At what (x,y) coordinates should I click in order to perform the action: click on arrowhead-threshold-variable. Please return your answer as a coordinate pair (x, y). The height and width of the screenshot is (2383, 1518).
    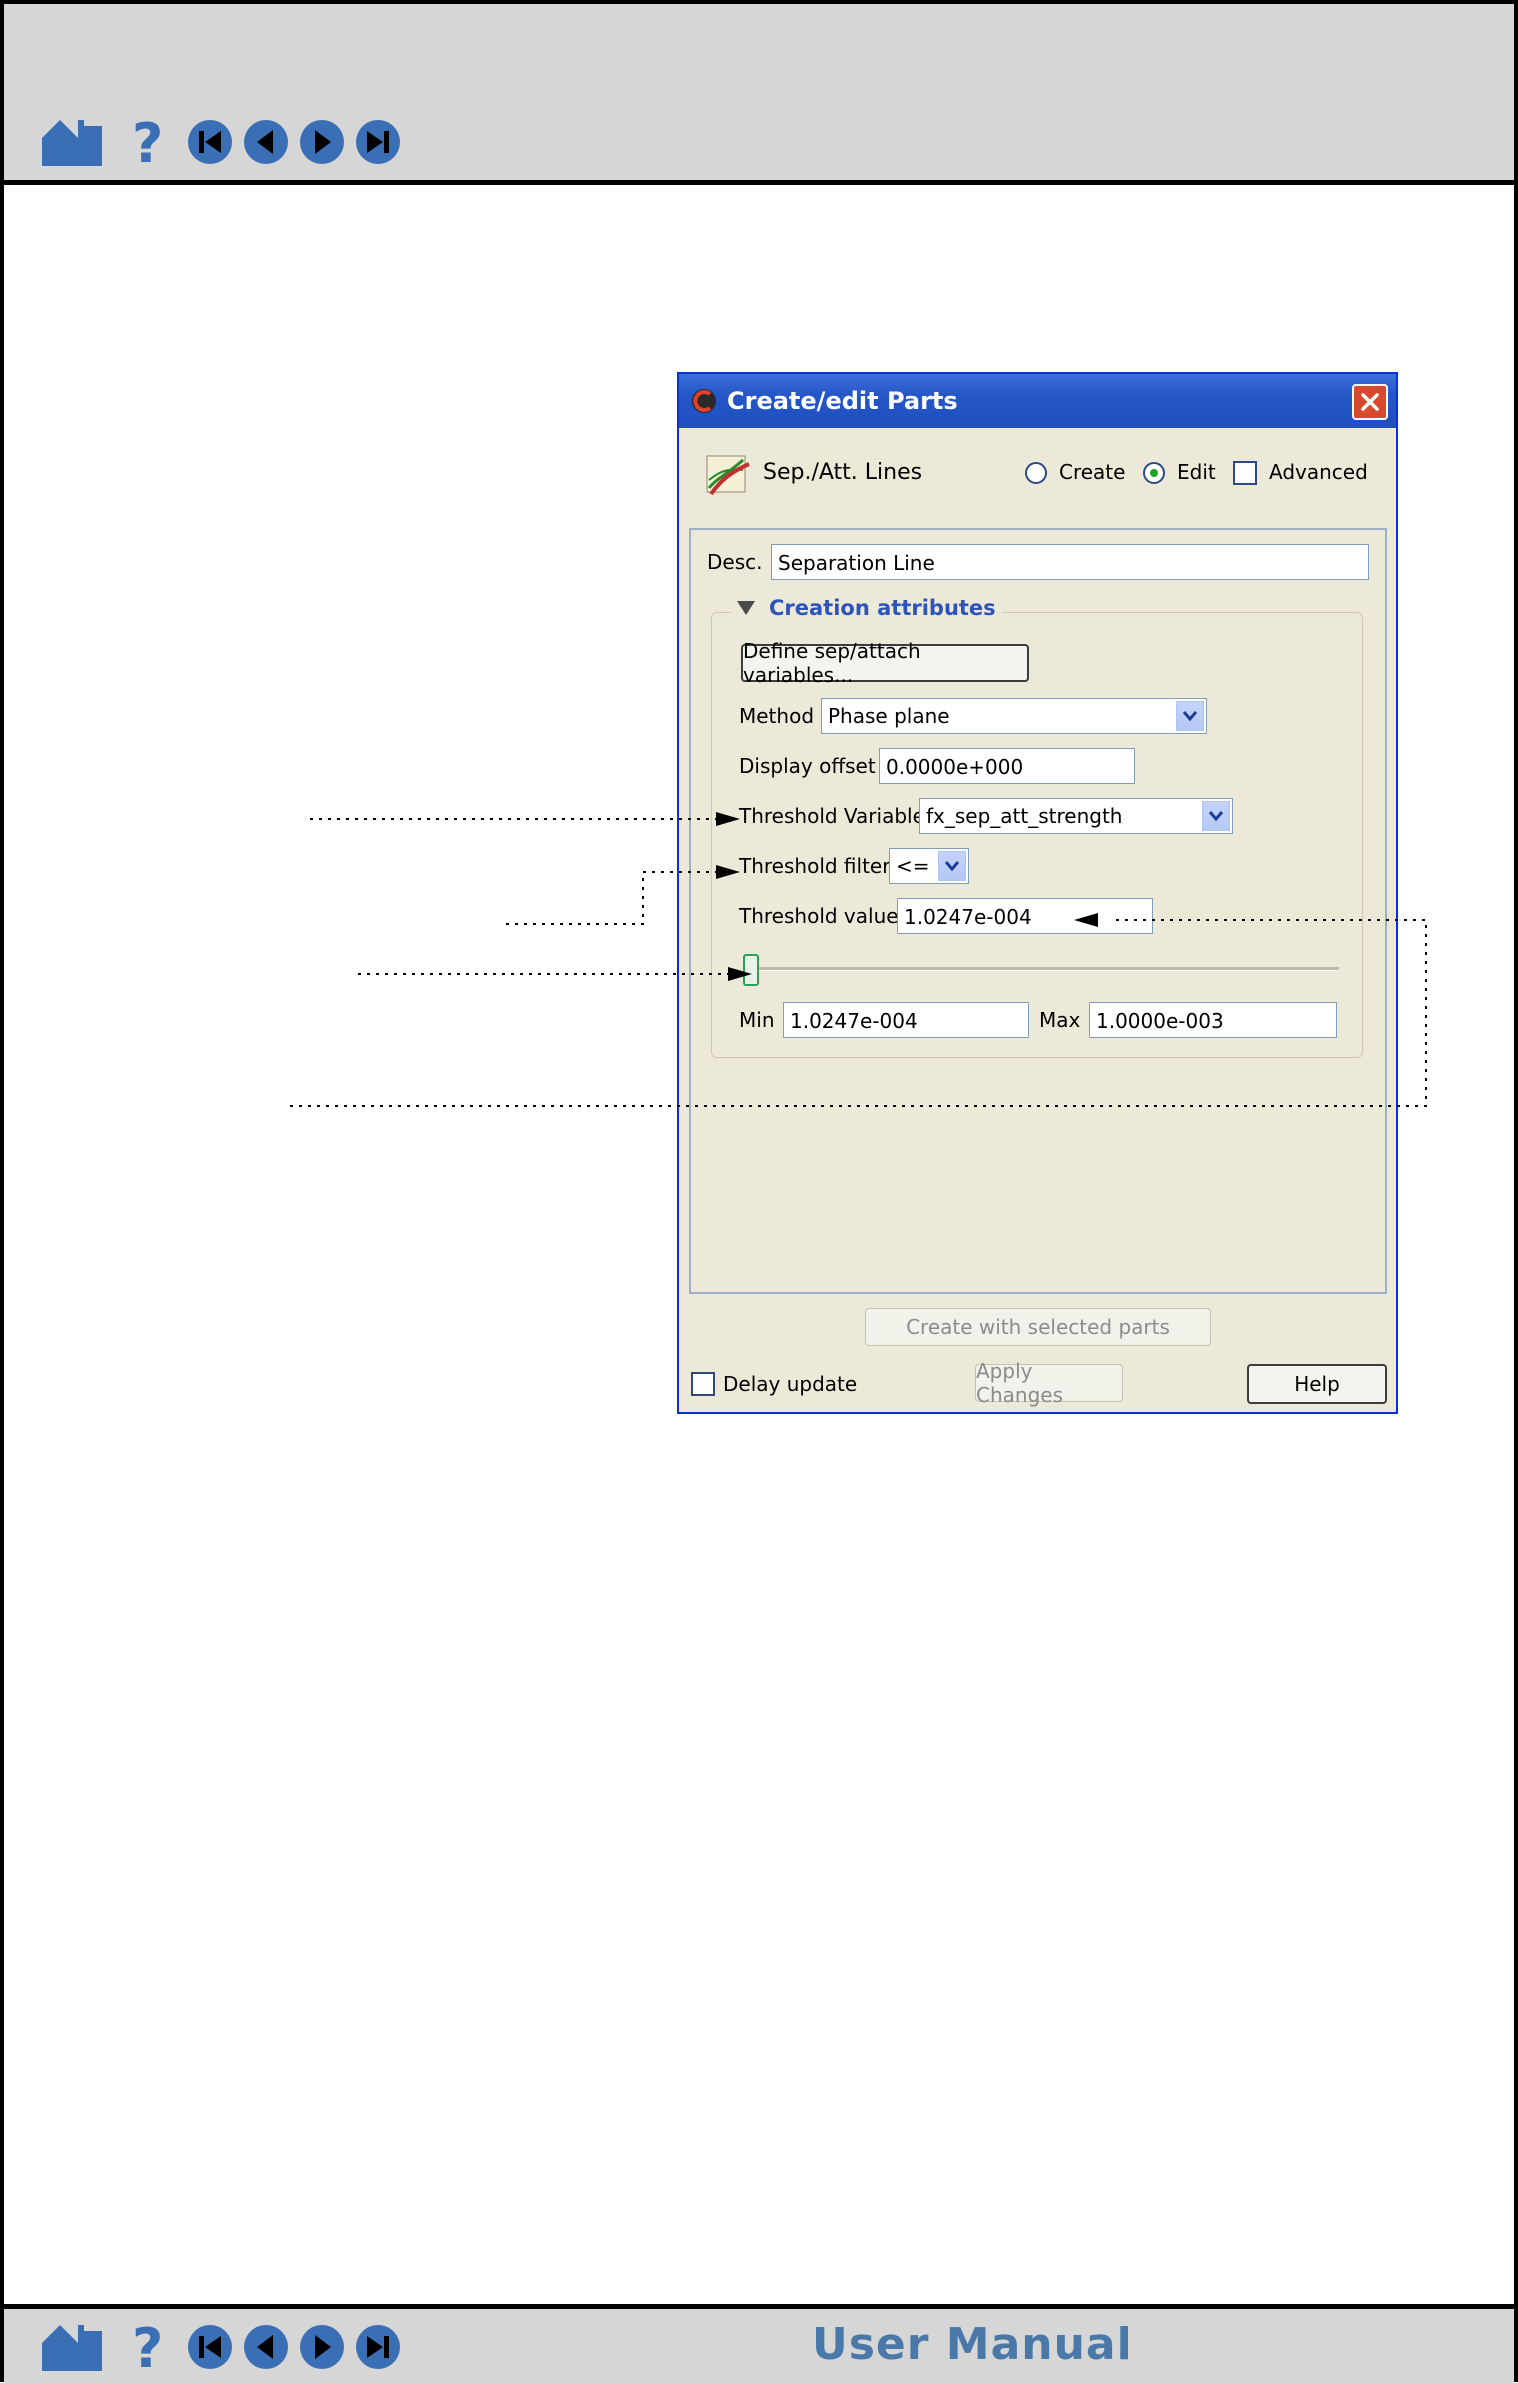
    Looking at the image, I should click on (728, 819).